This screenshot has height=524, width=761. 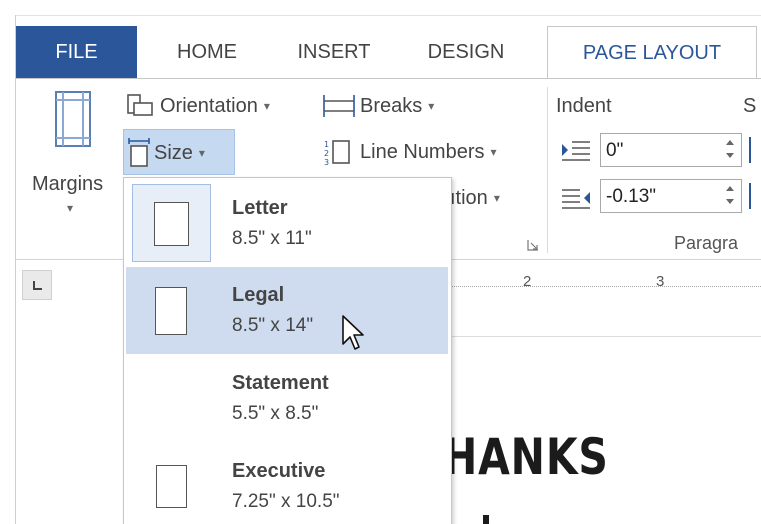 I want to click on letter-thumbnail, so click(x=171, y=223).